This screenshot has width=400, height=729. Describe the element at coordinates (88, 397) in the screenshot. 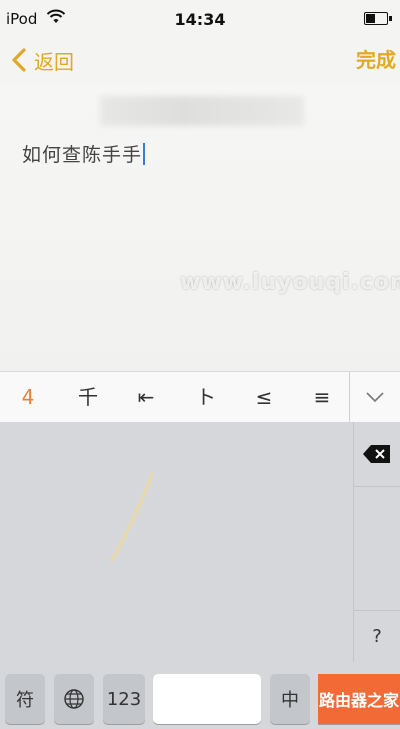

I see `candidate-2: 千` at that location.